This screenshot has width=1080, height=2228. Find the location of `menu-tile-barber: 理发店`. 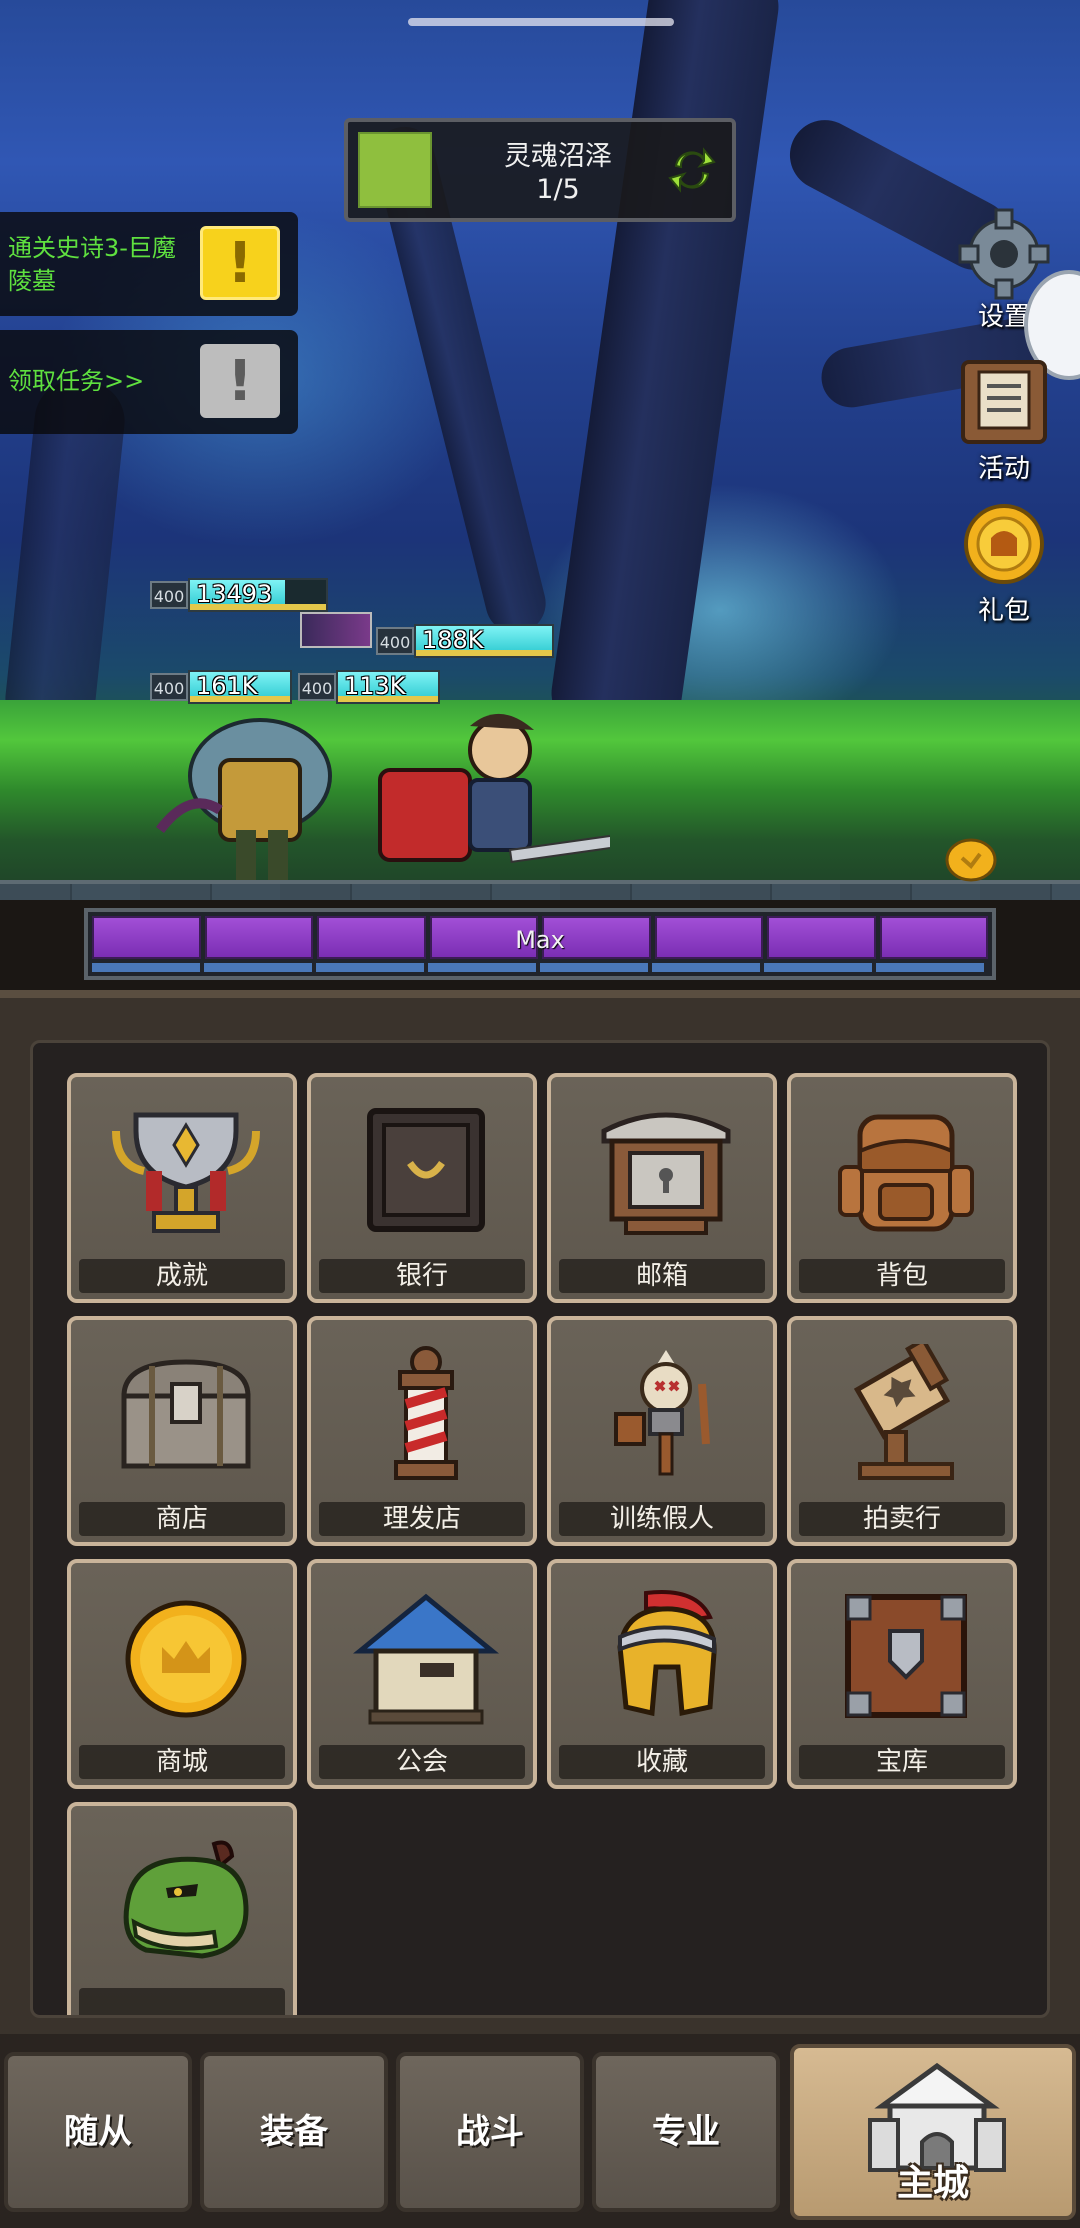

menu-tile-barber: 理发店 is located at coordinates (422, 1431).